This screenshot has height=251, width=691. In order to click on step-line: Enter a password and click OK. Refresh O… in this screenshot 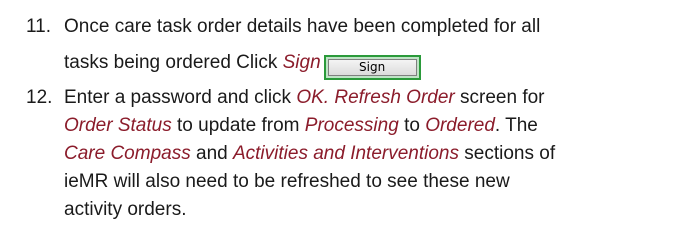, I will do `click(304, 97)`.